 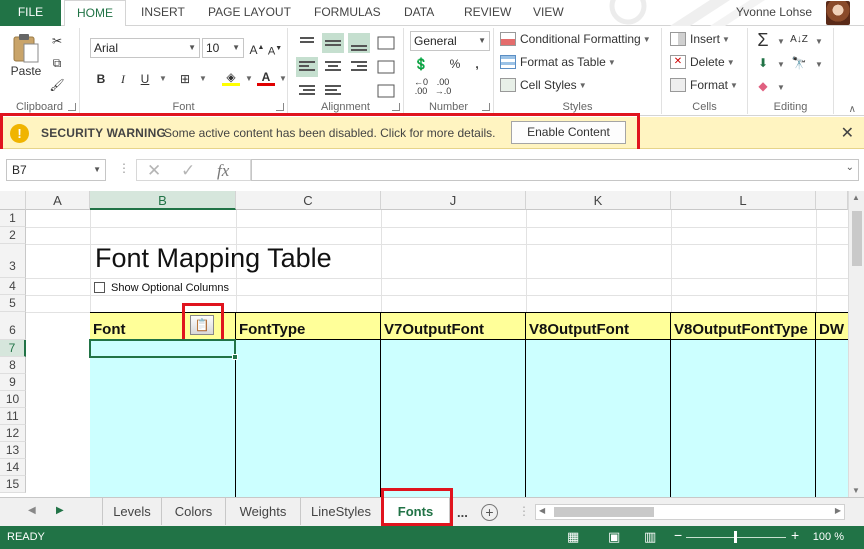 I want to click on sheet-tab-levels: Levels, so click(x=132, y=511).